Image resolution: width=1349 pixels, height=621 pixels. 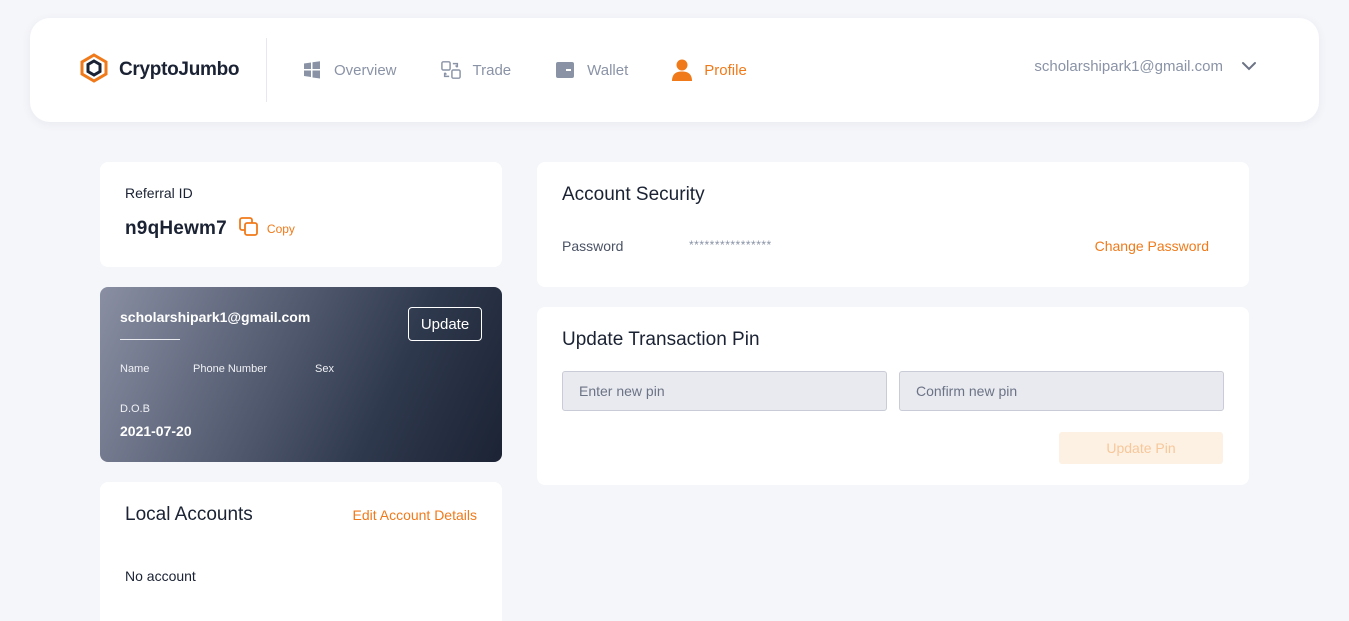 I want to click on confirm-pin-input, so click(x=1061, y=391).